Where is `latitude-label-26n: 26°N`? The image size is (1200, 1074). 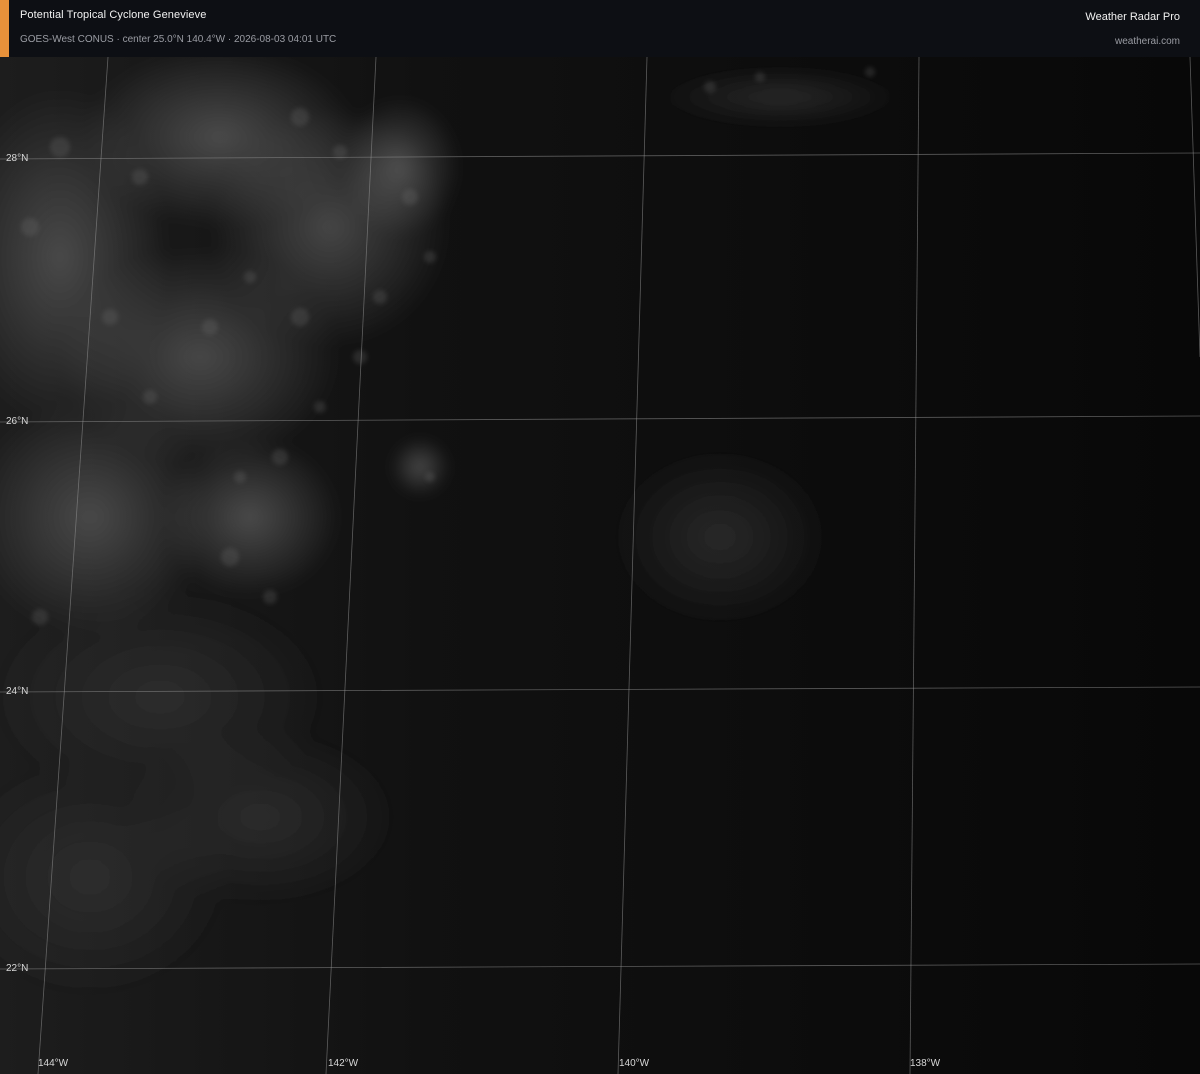 latitude-label-26n: 26°N is located at coordinates (17, 421).